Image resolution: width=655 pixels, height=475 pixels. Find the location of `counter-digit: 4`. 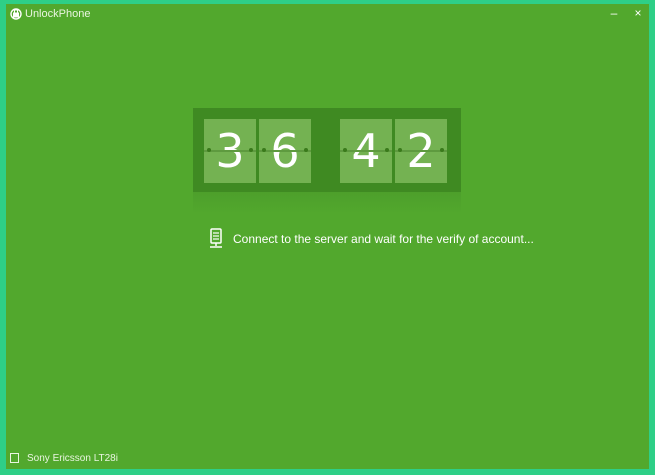

counter-digit: 4 is located at coordinates (366, 151).